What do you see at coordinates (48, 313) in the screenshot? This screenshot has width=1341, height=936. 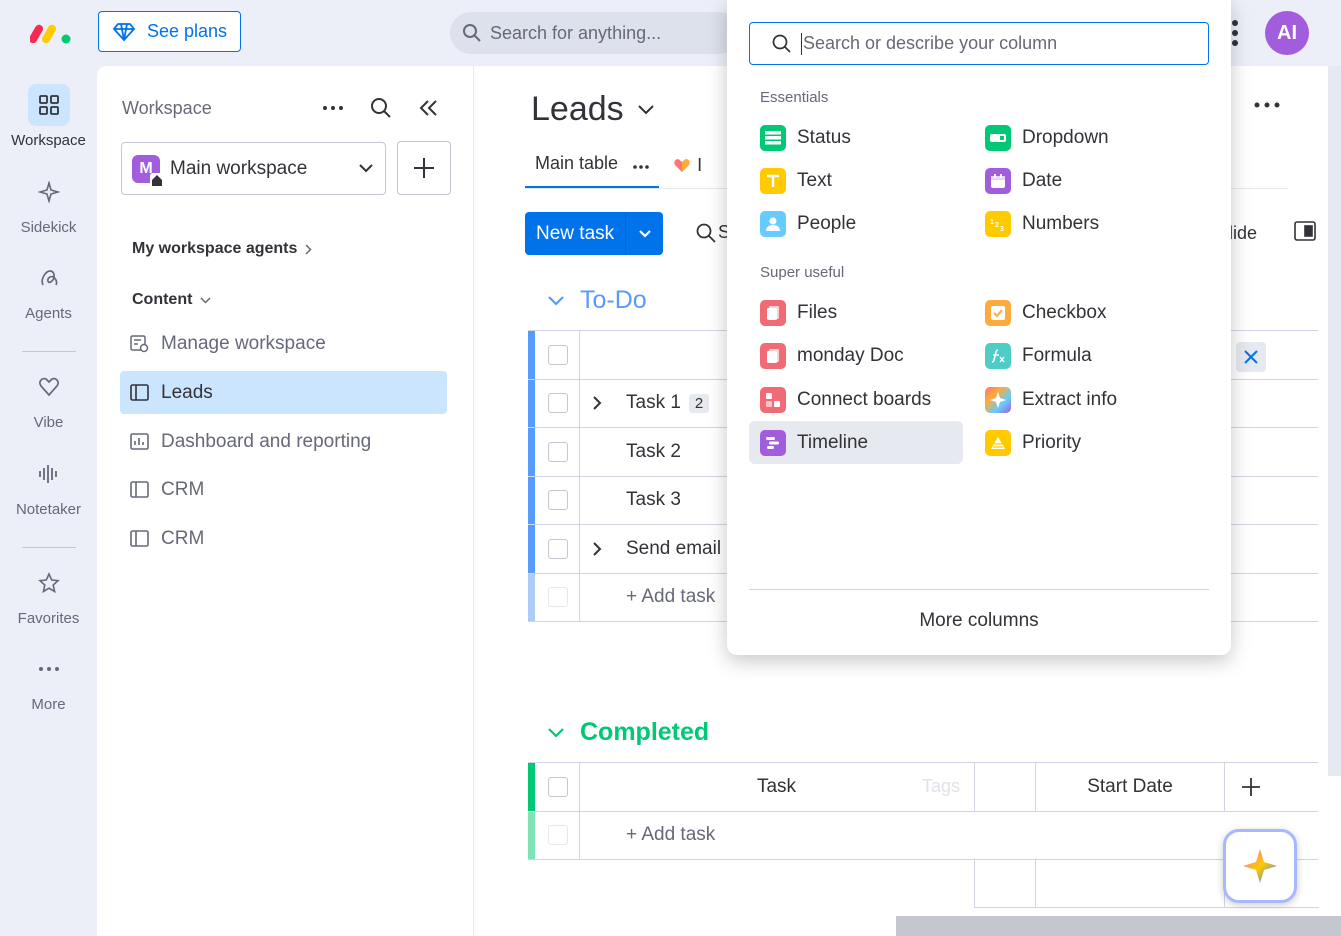 I see `rail-label-agents: Agents` at bounding box center [48, 313].